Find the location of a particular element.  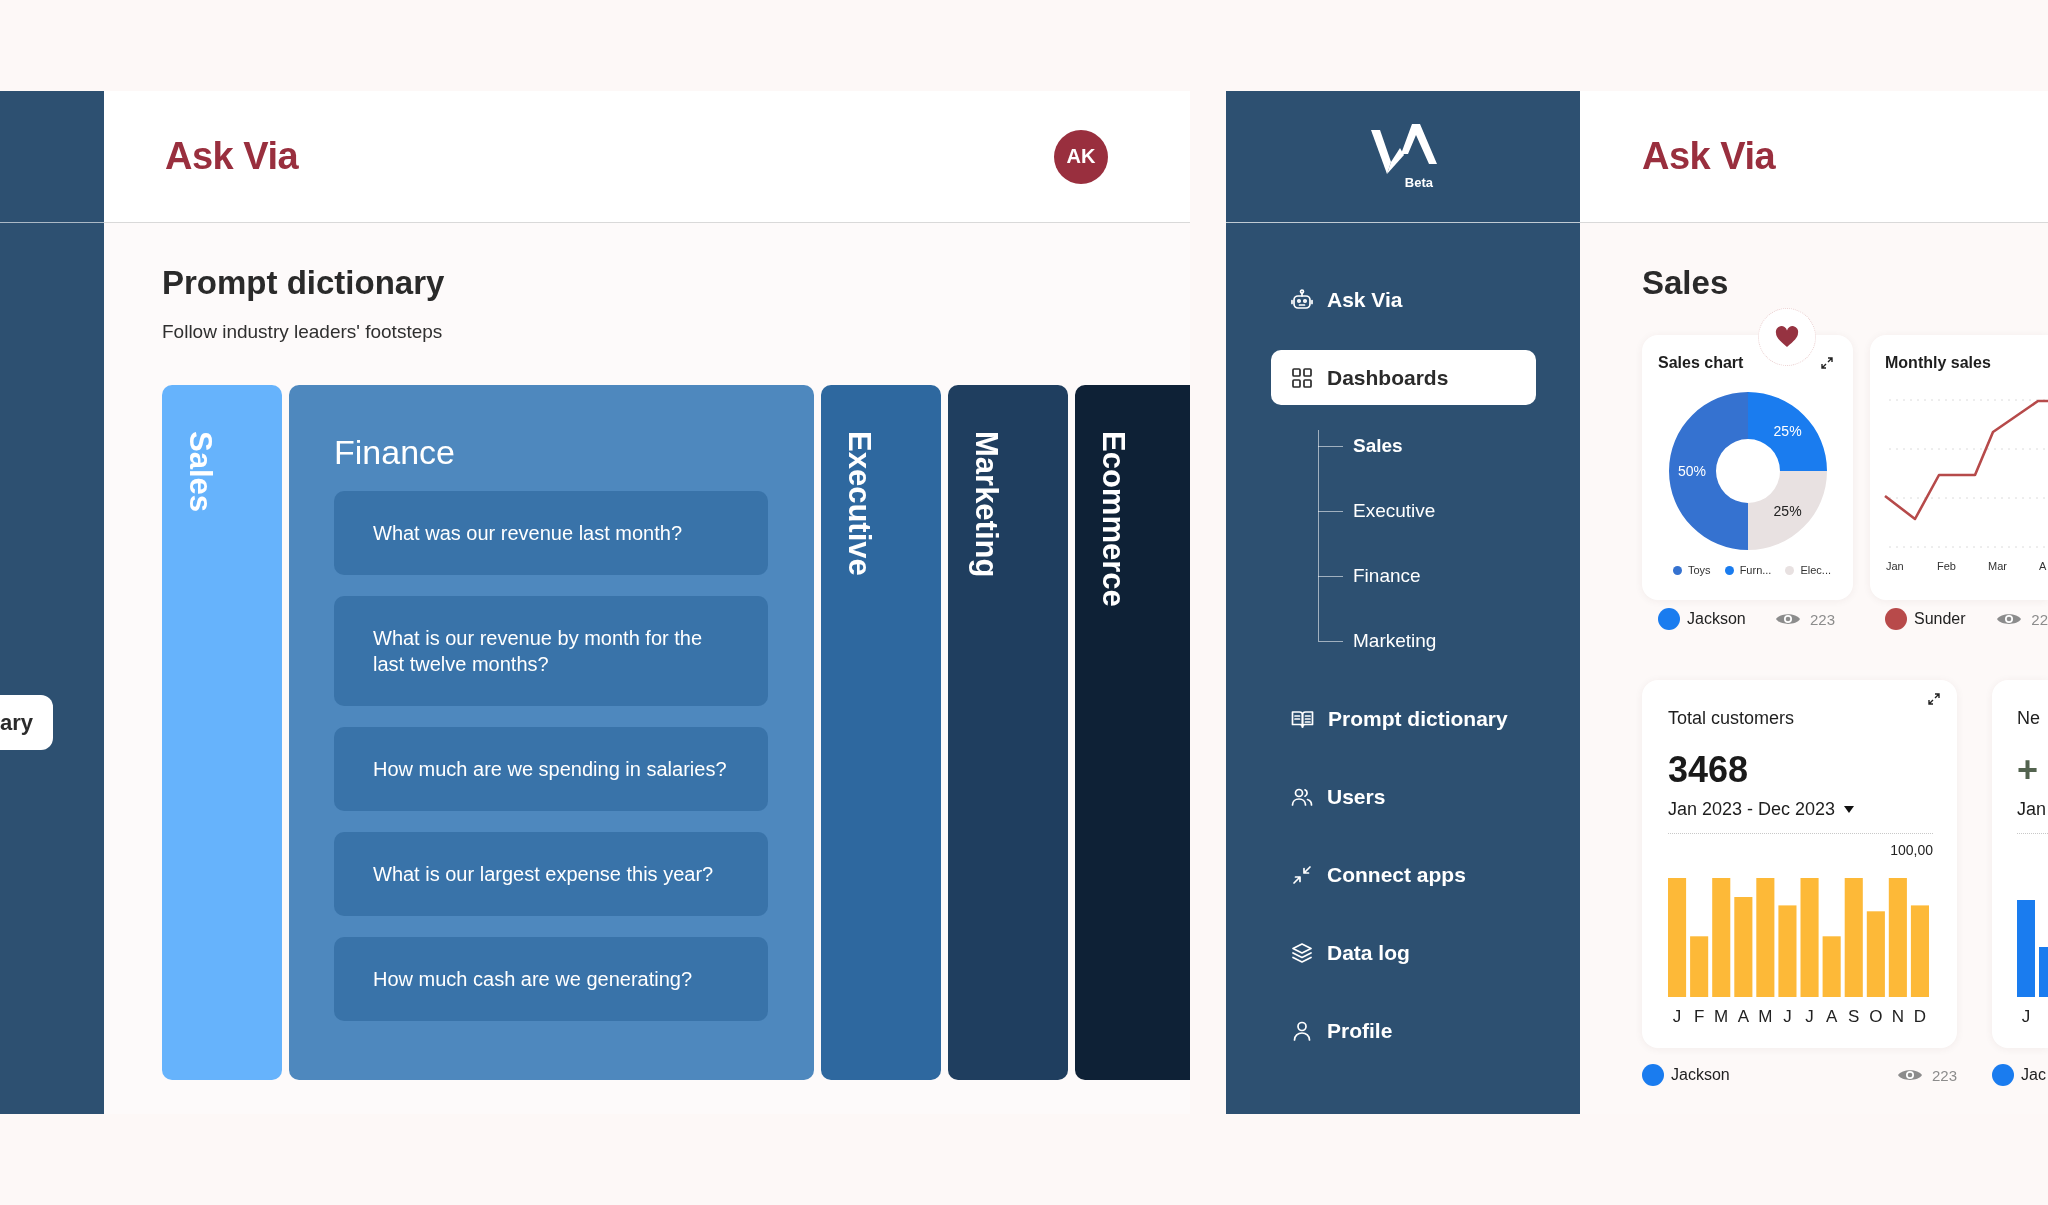

sidebar-subitem: Sales is located at coordinates (1365, 445).